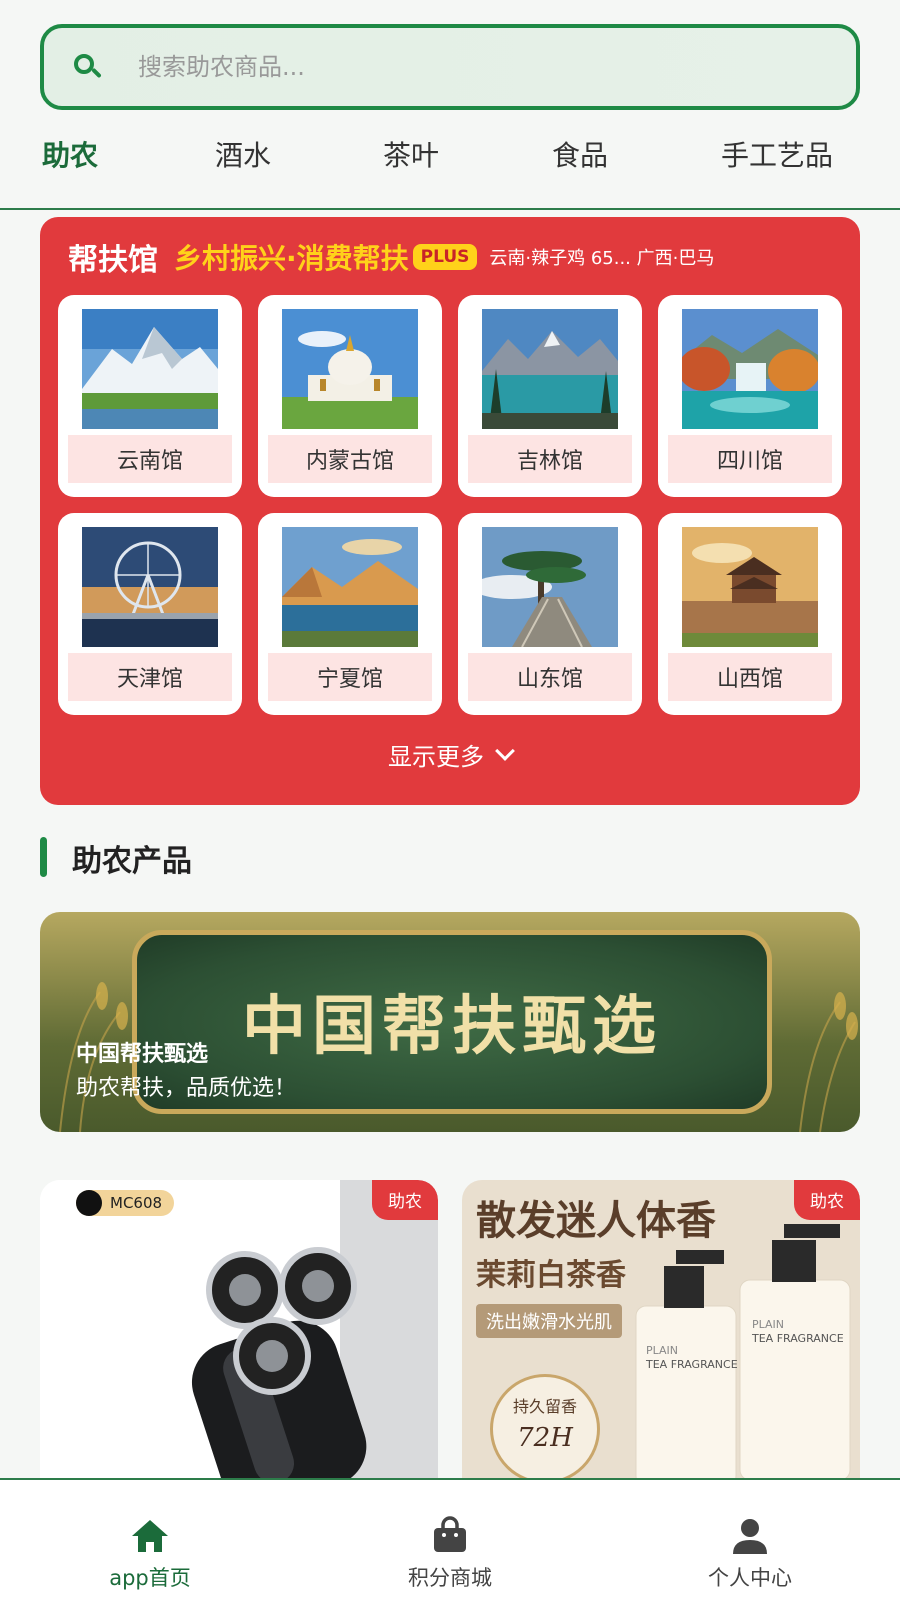 The width and height of the screenshot is (900, 1600). Describe the element at coordinates (550, 677) in the screenshot. I see `pavilion-label: 山东馆` at that location.